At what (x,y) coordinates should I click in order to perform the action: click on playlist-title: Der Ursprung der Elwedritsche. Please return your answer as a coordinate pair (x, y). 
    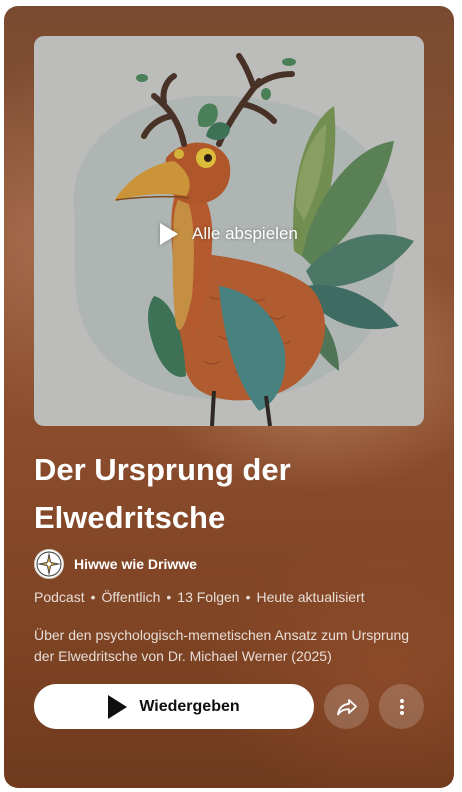
    Looking at the image, I should click on (162, 493).